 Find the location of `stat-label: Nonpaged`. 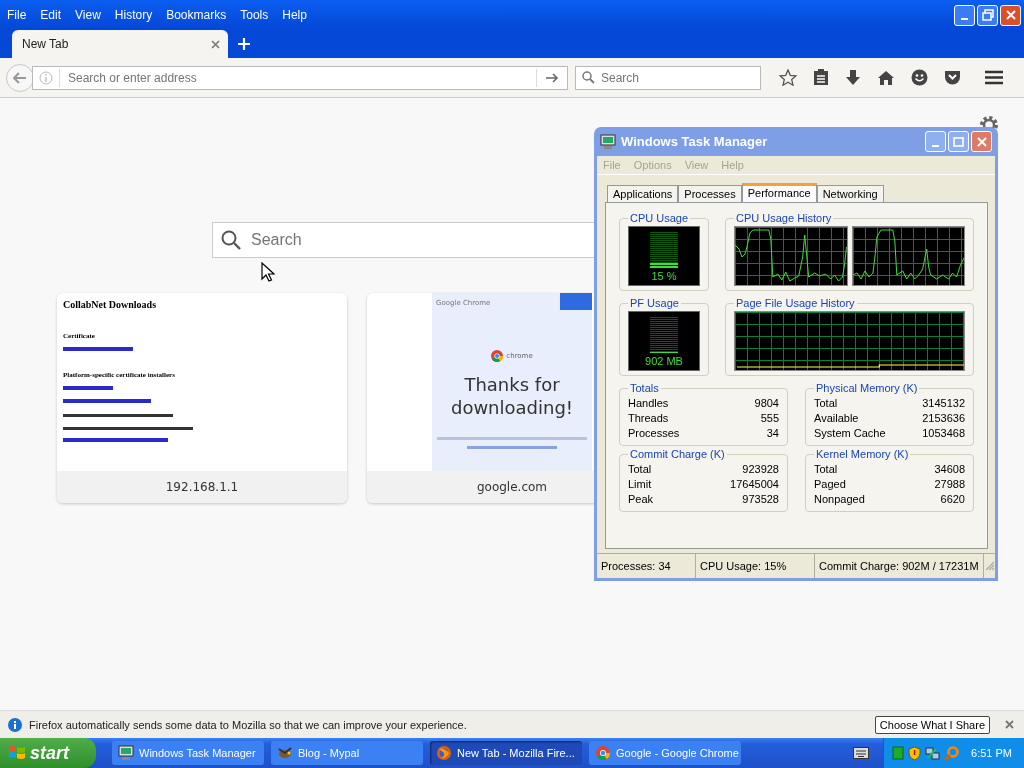

stat-label: Nonpaged is located at coordinates (839, 499).